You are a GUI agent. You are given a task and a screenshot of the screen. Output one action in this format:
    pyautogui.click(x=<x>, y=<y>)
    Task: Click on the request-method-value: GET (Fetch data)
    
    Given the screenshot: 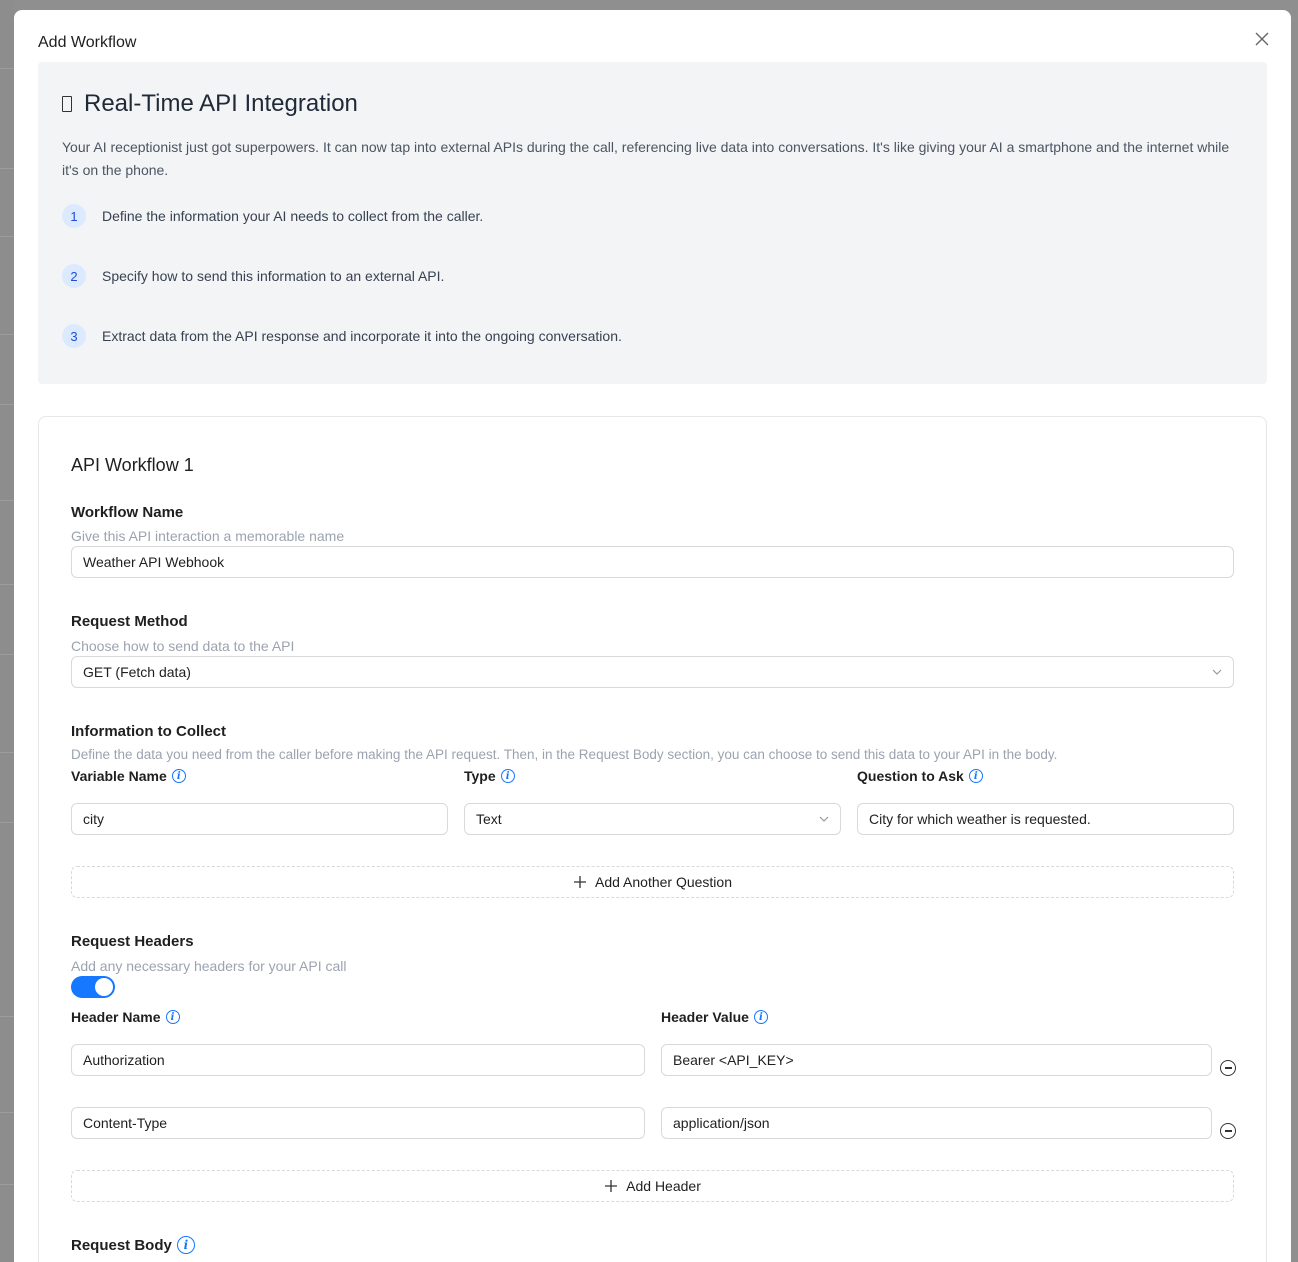 What is the action you would take?
    pyautogui.click(x=137, y=672)
    